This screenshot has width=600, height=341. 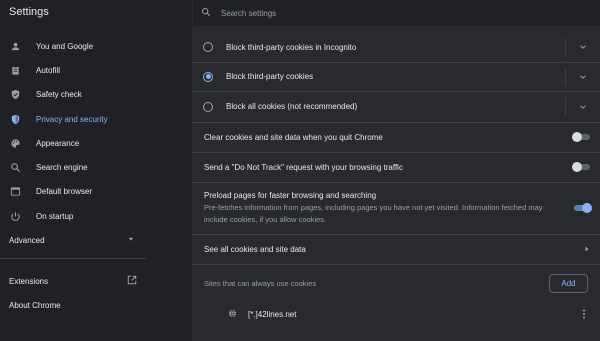 I want to click on sidebar-item-extensions: Extensions, so click(x=96, y=281).